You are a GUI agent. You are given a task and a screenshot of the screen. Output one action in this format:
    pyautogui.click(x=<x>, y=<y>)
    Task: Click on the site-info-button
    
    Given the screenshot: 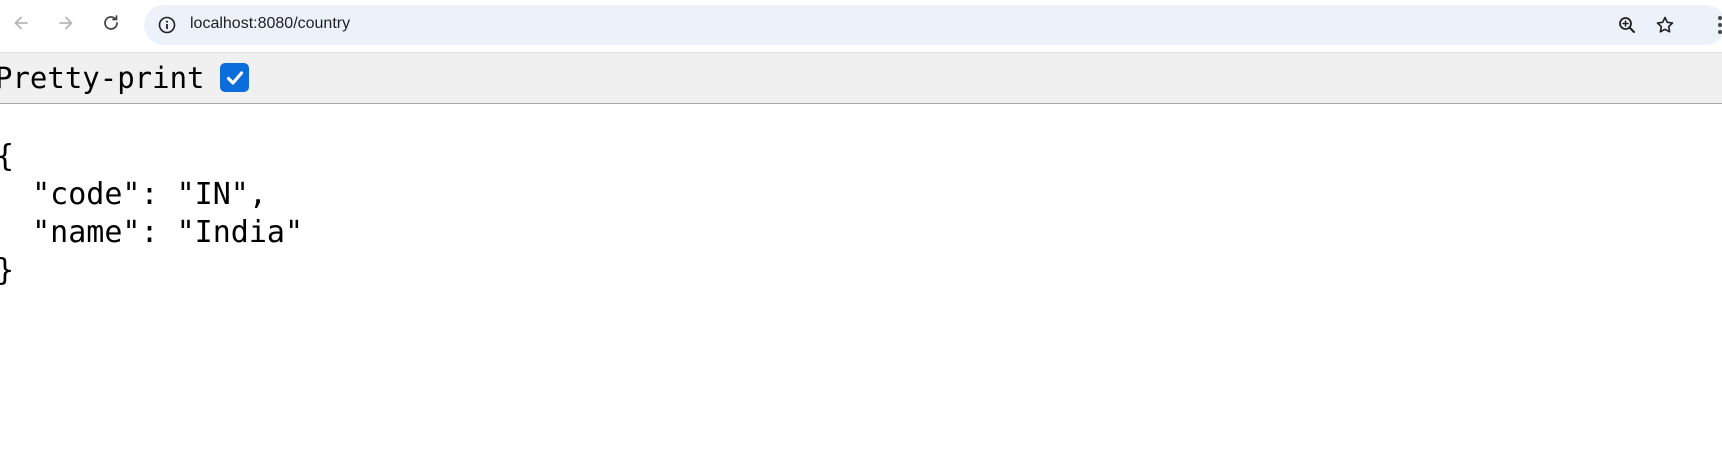 What is the action you would take?
    pyautogui.click(x=167, y=25)
    